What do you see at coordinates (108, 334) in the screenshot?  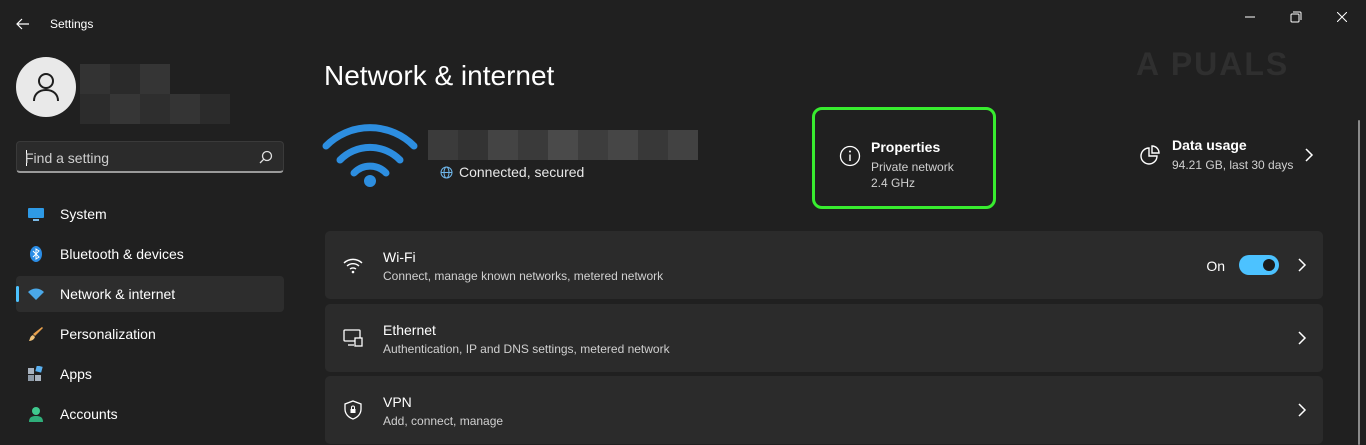 I see `sidebar-item-label: Personalization` at bounding box center [108, 334].